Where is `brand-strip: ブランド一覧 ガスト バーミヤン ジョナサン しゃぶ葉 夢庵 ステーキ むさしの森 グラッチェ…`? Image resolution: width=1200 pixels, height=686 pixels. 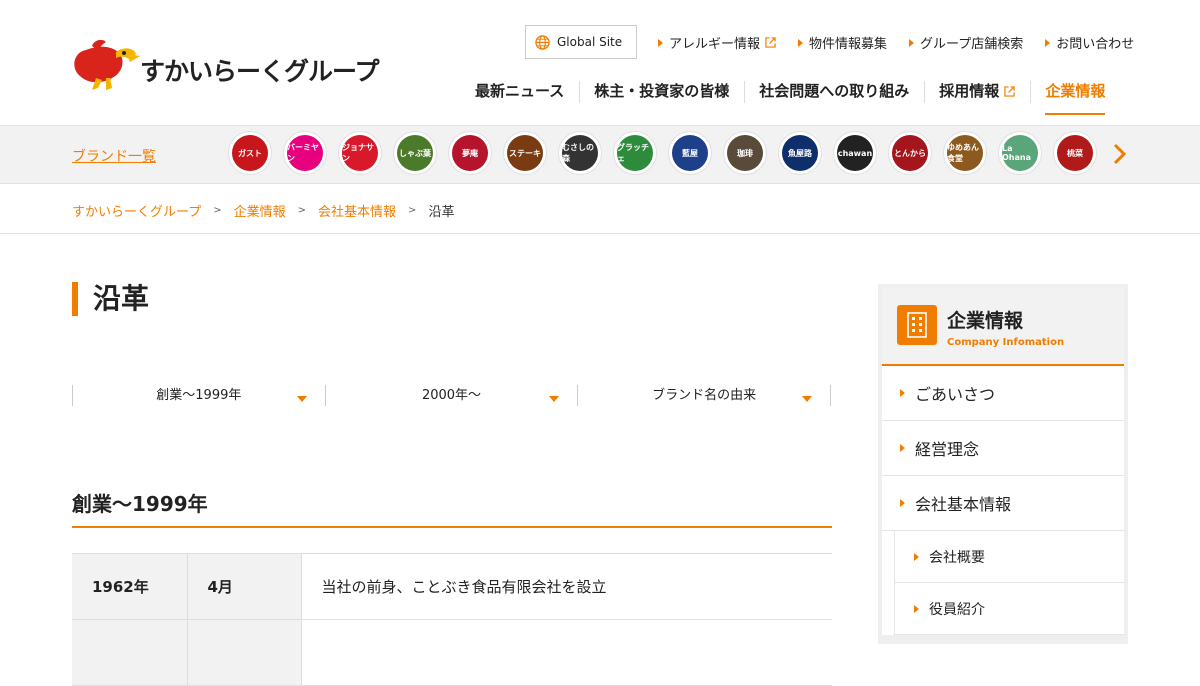 brand-strip: ブランド一覧 ガスト バーミヤン ジョナサン しゃぶ葉 夢庵 ステーキ むさしの森 グラッチェ… is located at coordinates (600, 154).